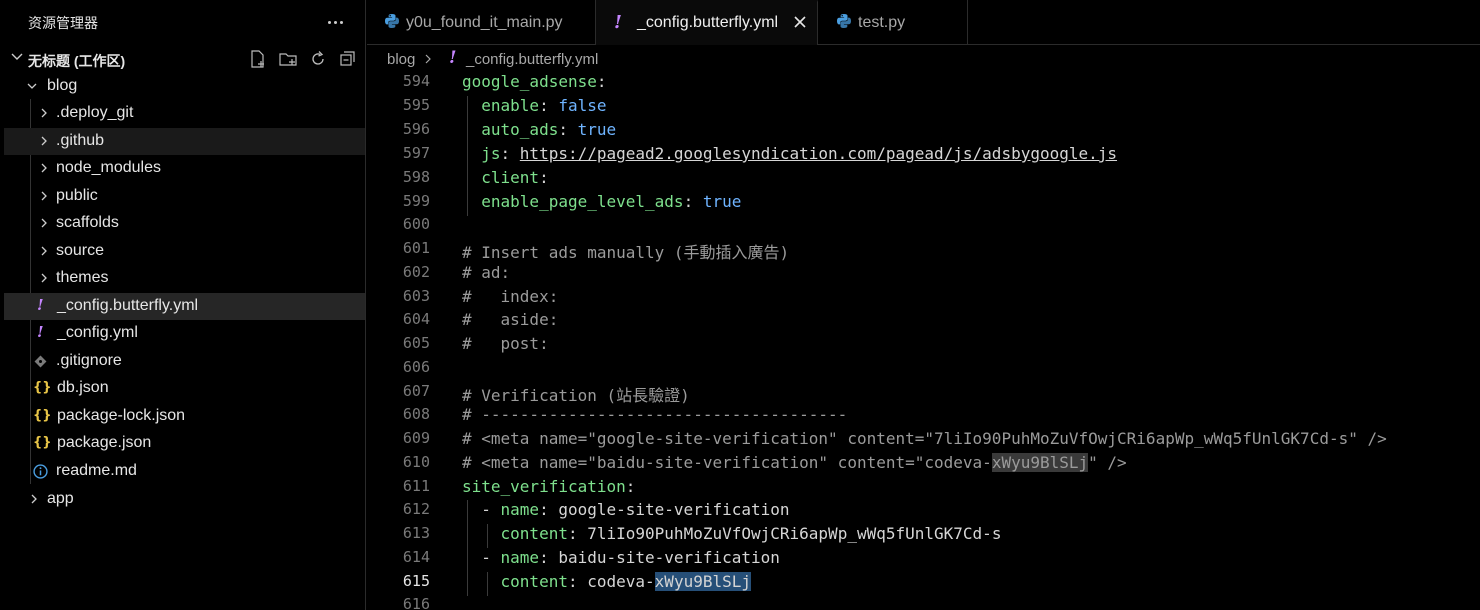 This screenshot has height=610, width=1480. I want to click on tree-folder-public: public, so click(184, 196).